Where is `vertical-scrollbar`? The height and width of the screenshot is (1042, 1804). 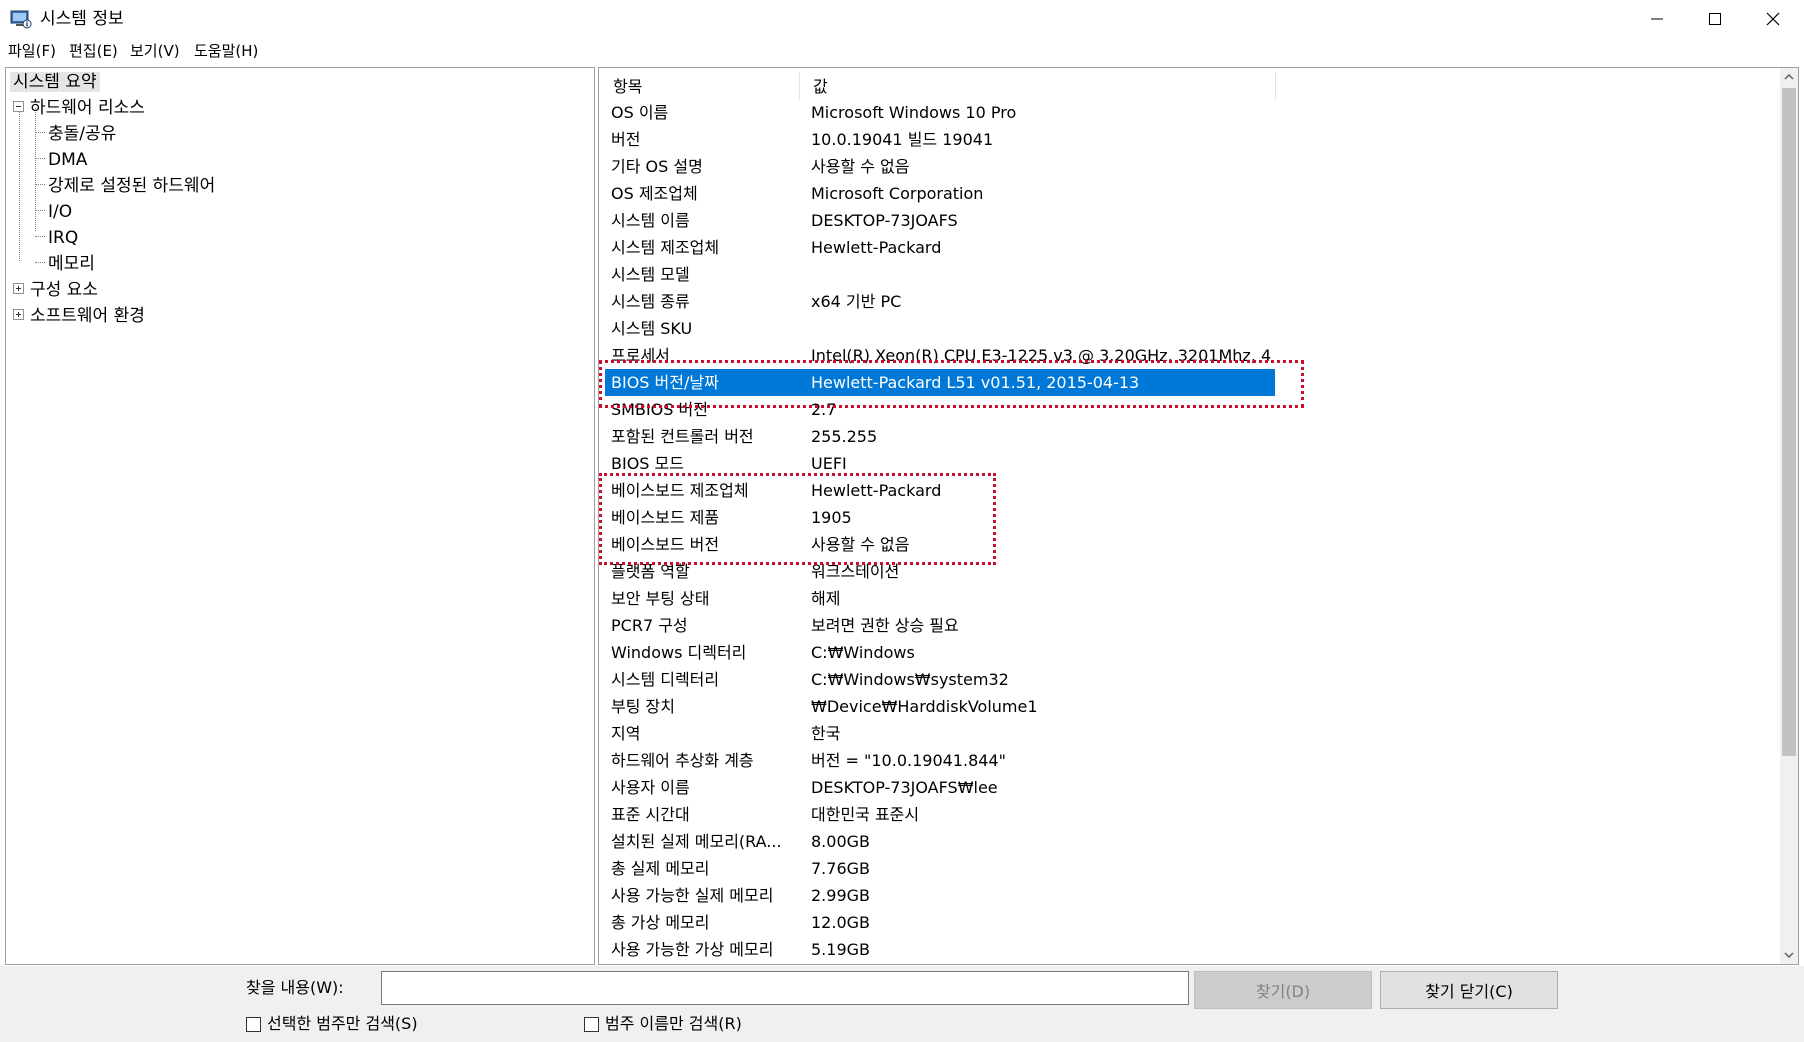
vertical-scrollbar is located at coordinates (1789, 516).